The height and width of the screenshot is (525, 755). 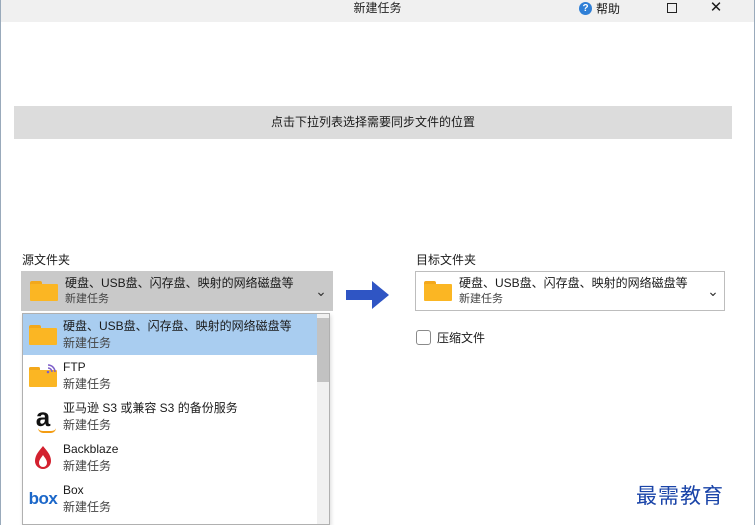 What do you see at coordinates (423, 337) in the screenshot?
I see `compress-checkbox` at bounding box center [423, 337].